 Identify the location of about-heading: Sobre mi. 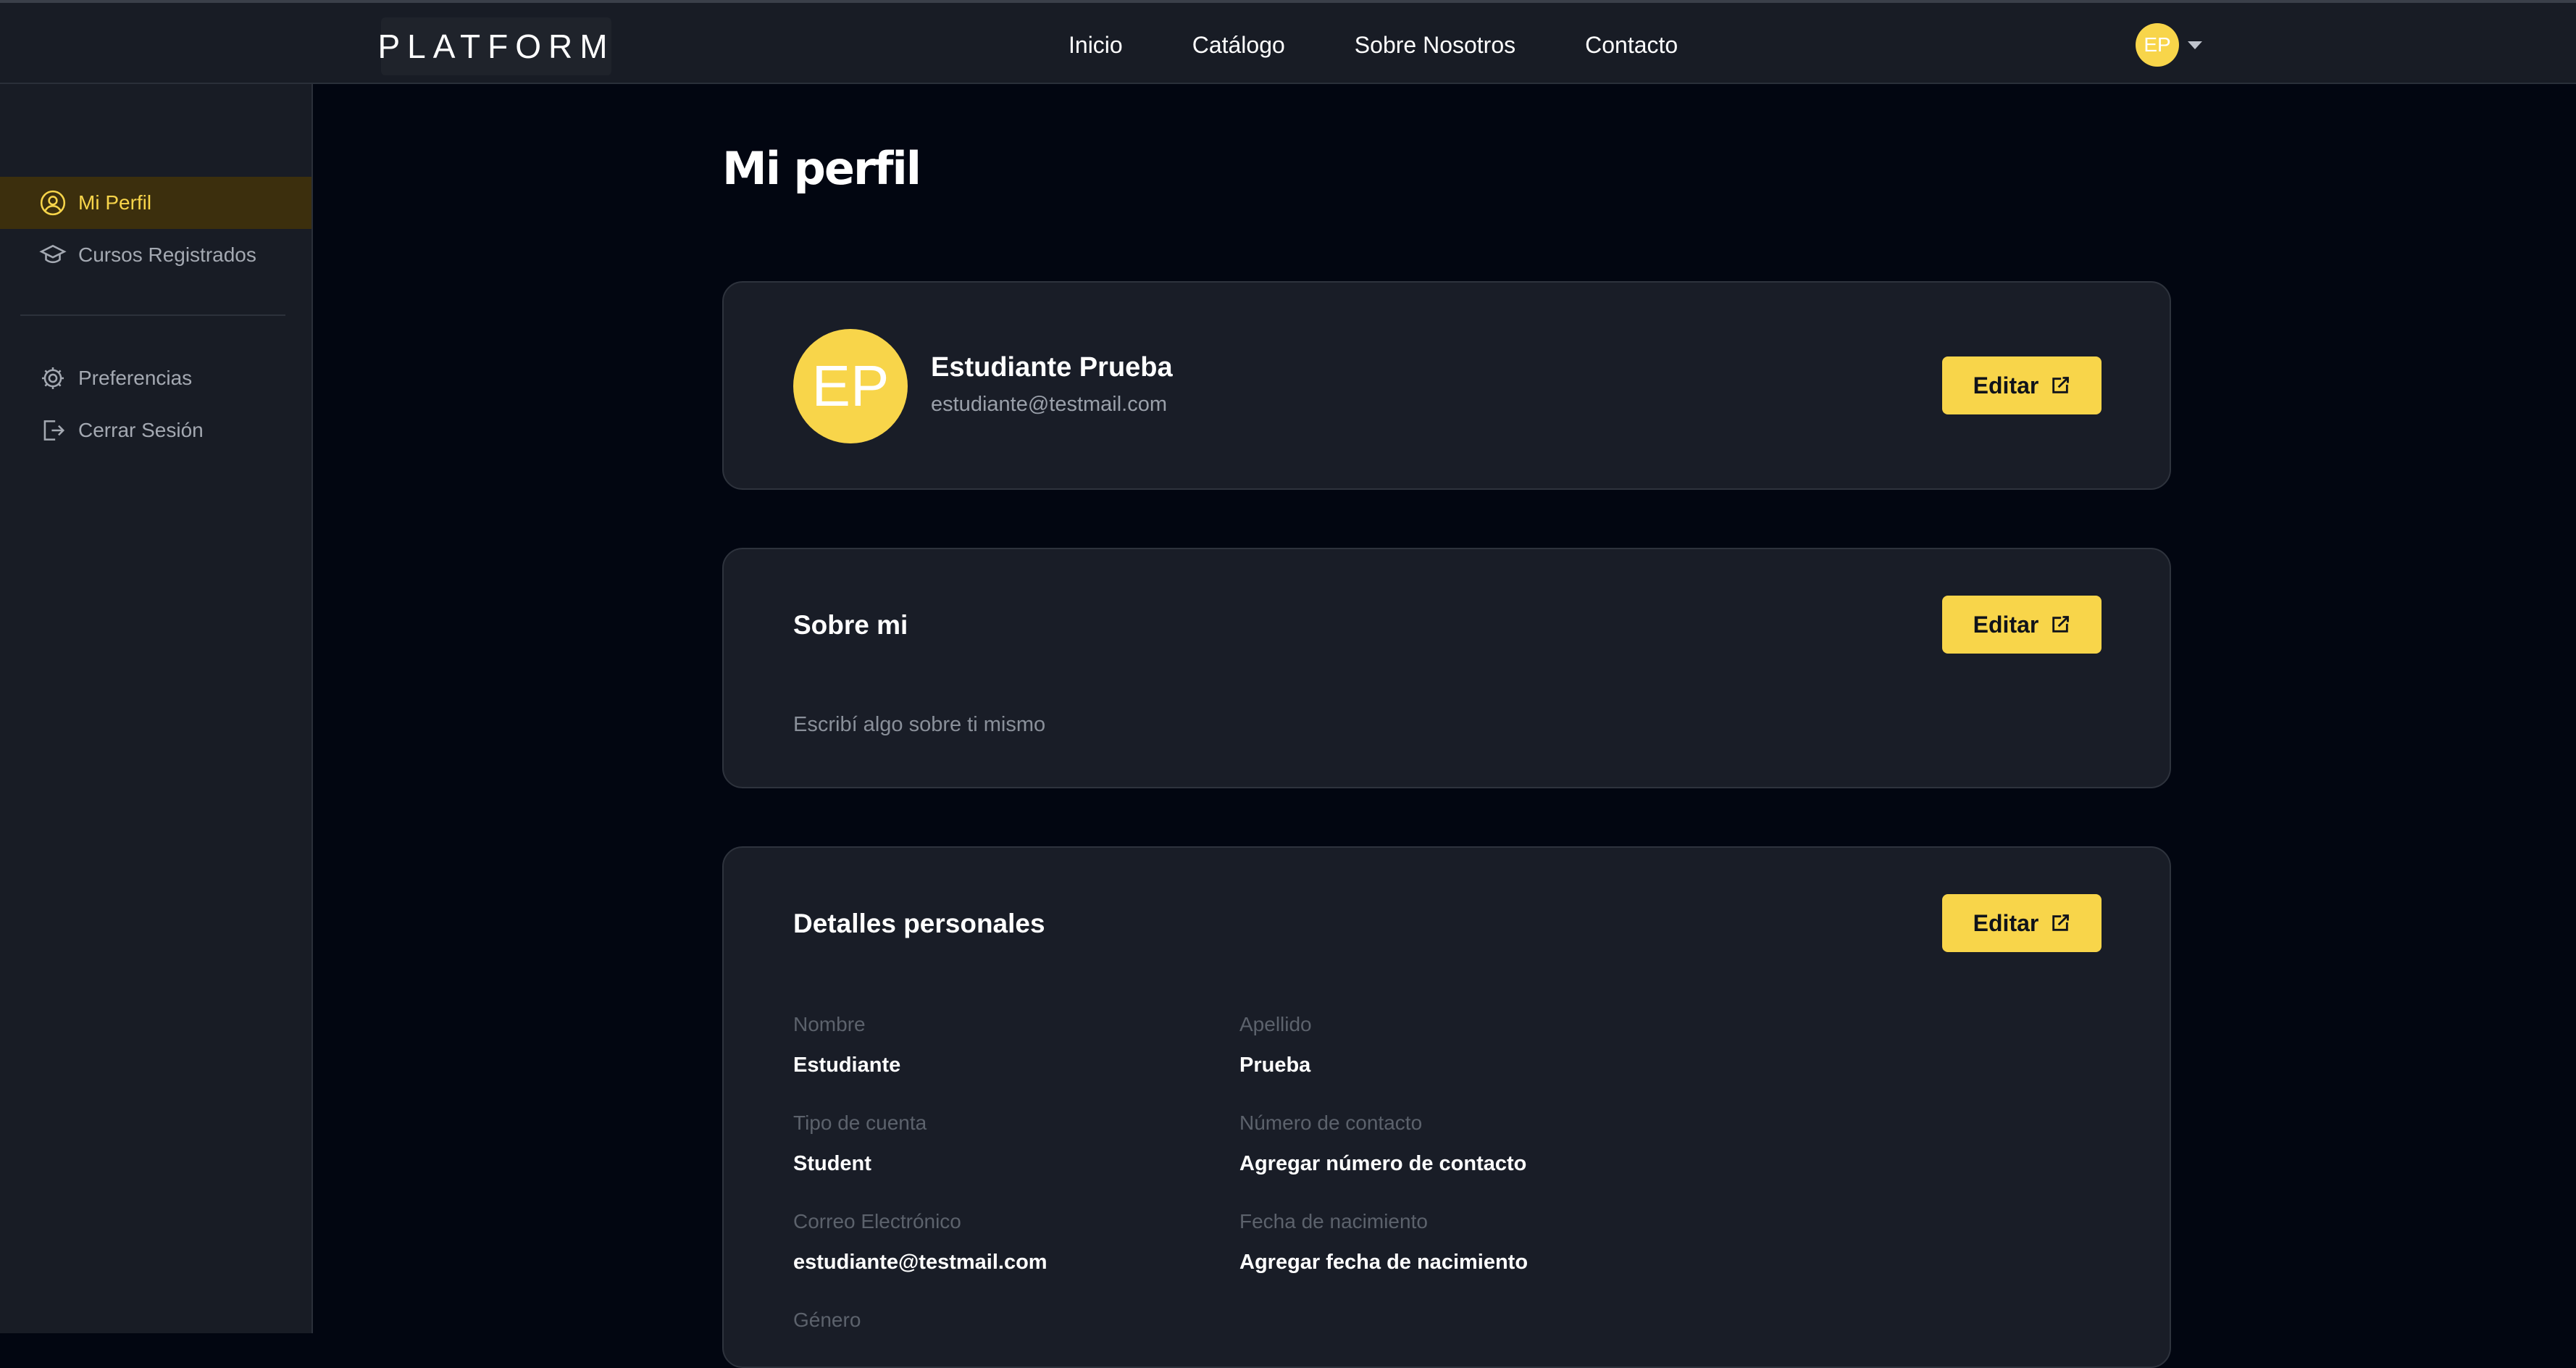
(850, 625).